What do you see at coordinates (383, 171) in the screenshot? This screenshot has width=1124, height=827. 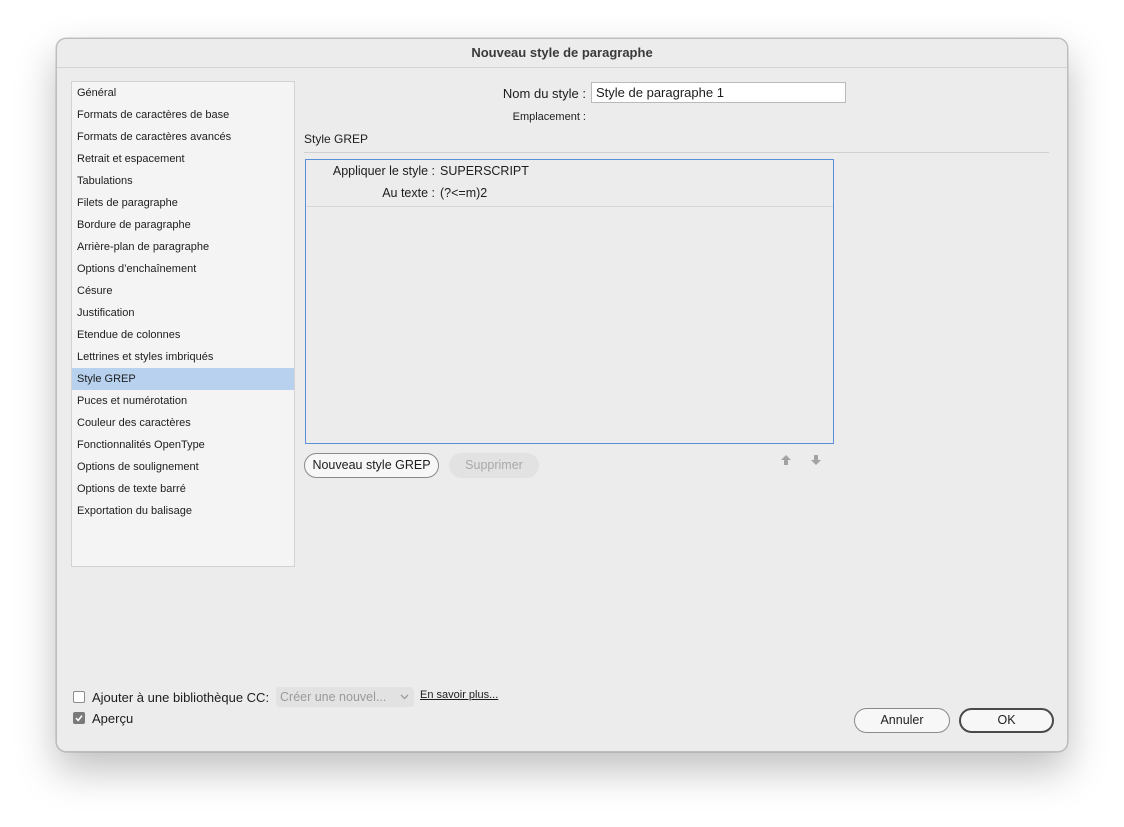 I see `apply-style-label: Appliquer le style :` at bounding box center [383, 171].